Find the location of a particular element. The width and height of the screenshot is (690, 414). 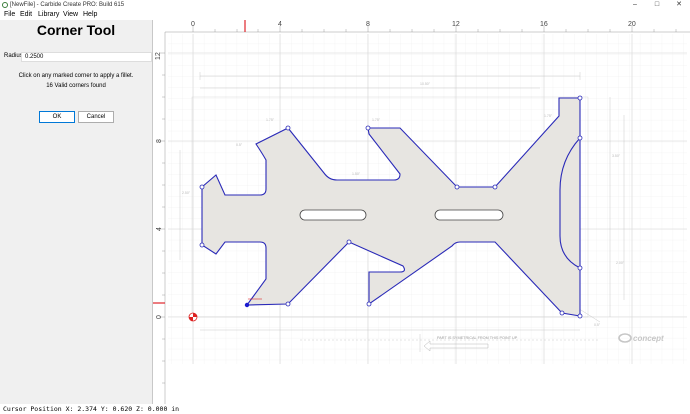

radius-input: 0.2500 is located at coordinates (86, 57).